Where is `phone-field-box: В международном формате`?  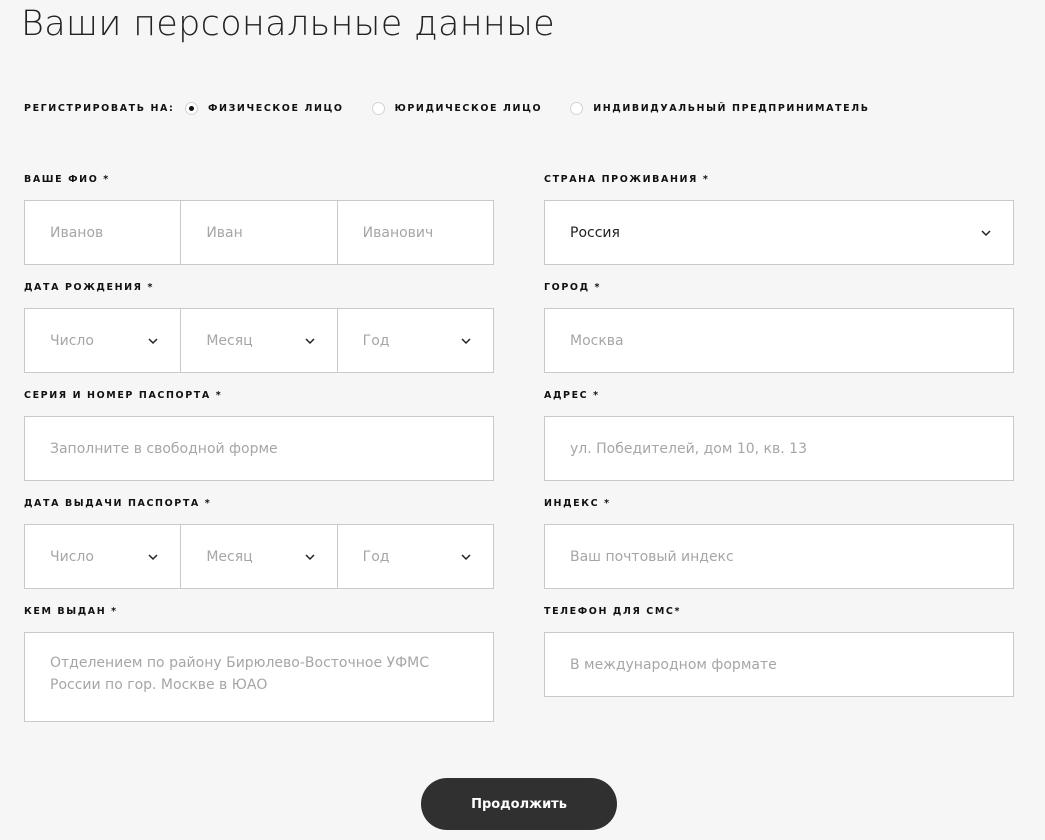 phone-field-box: В международном формате is located at coordinates (779, 664).